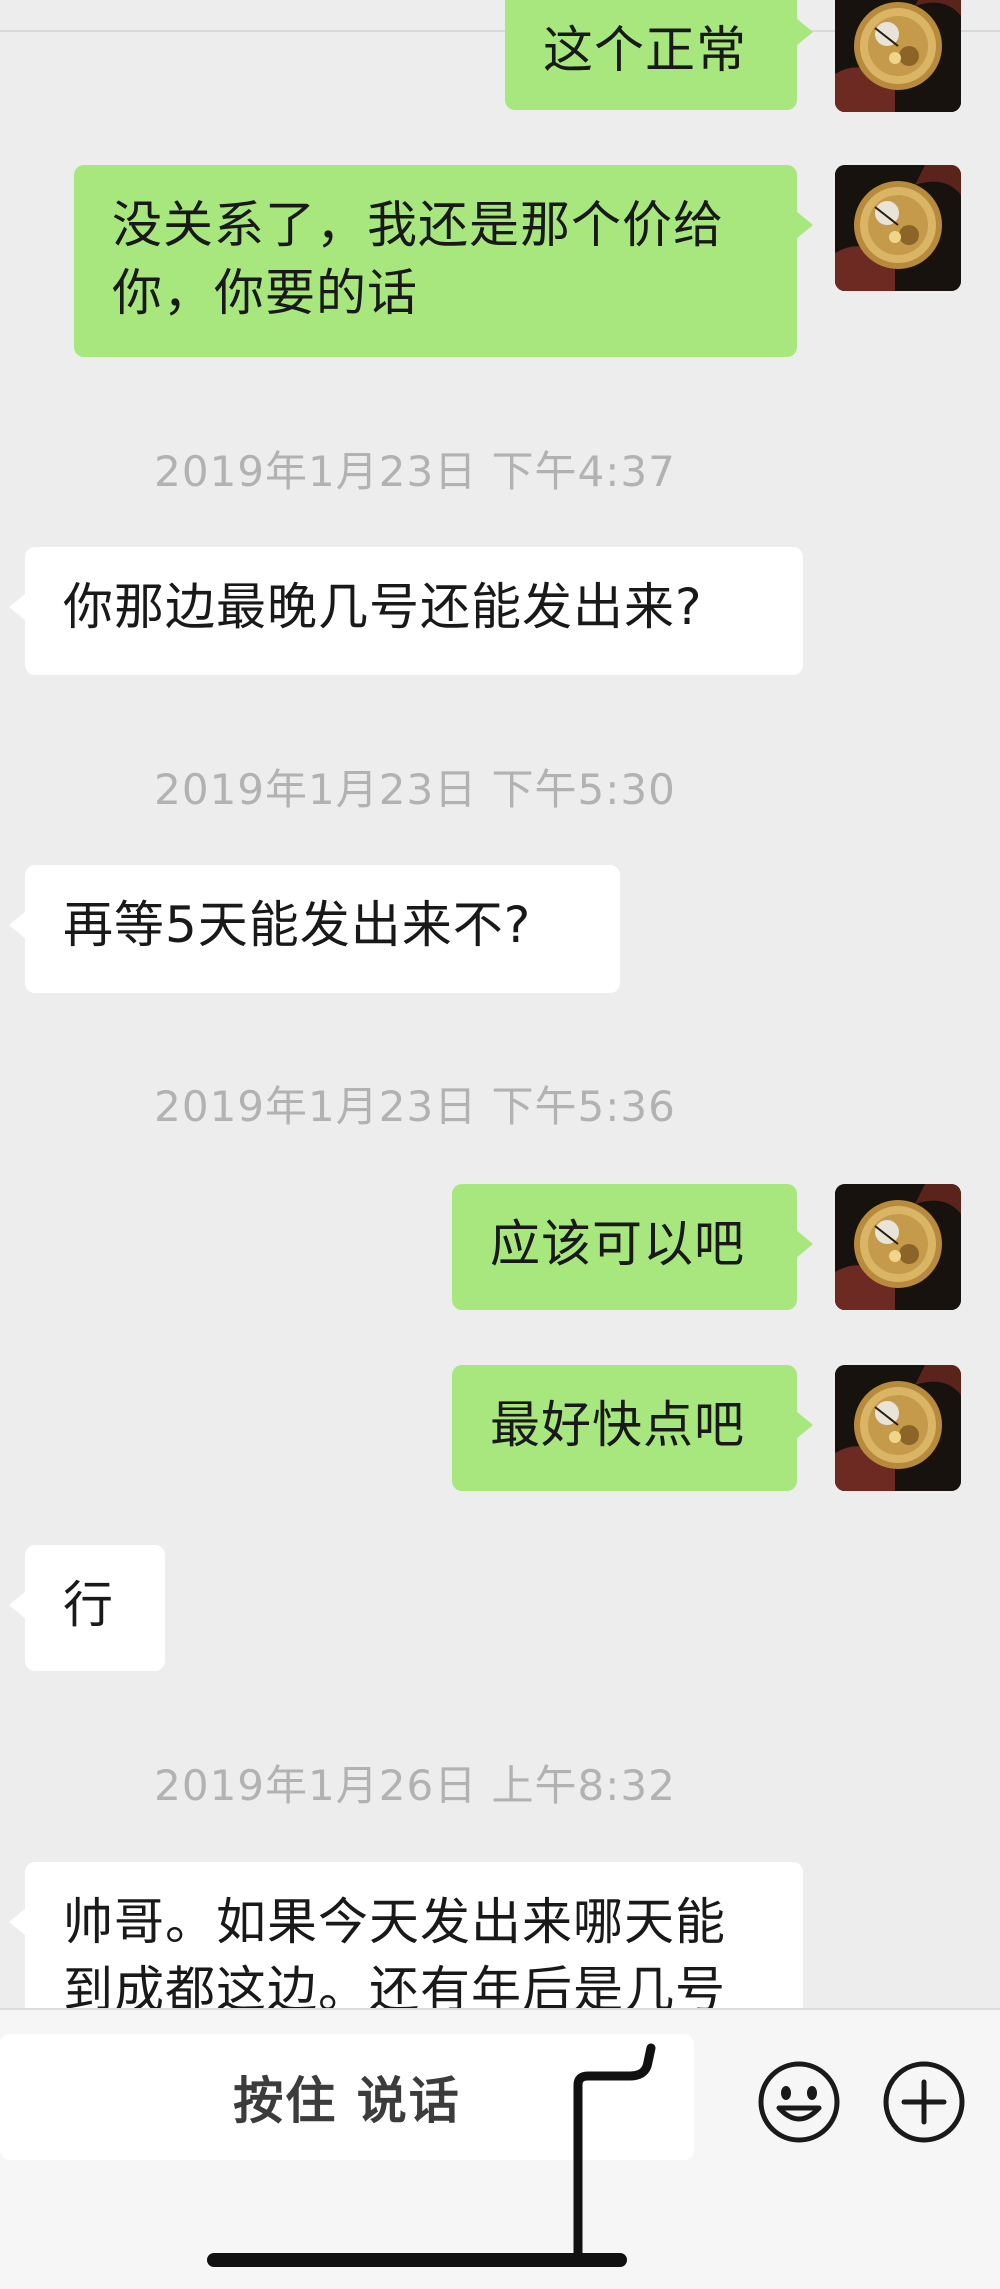 This screenshot has height=2289, width=1000. Describe the element at coordinates (415, 1785) in the screenshot. I see `message-timestamp: 2019年1月26日 上午8:32` at that location.